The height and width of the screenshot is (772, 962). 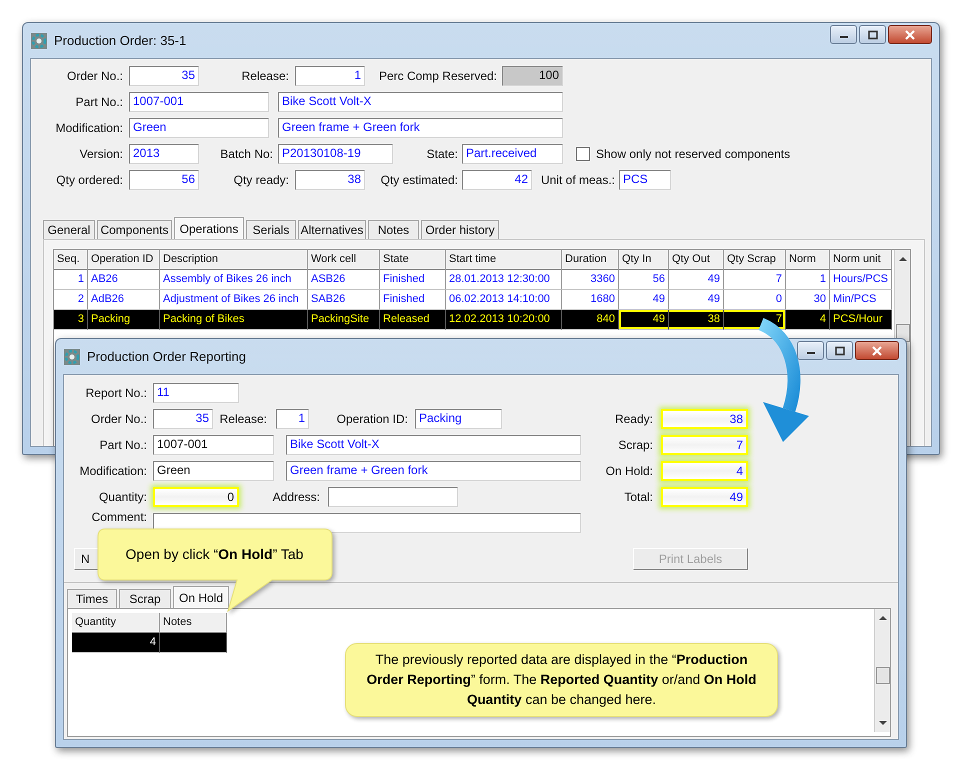 What do you see at coordinates (372, 419) in the screenshot?
I see `field-label: Operation ID:` at bounding box center [372, 419].